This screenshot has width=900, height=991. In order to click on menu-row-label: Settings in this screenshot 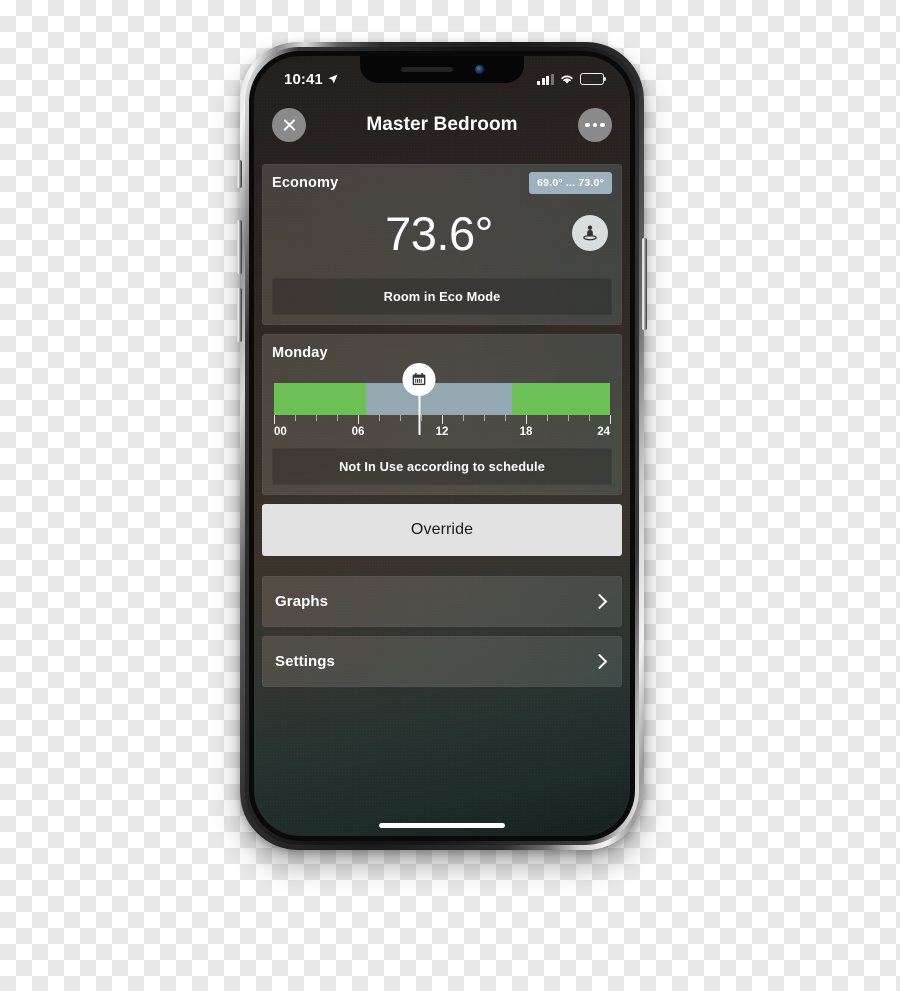, I will do `click(305, 661)`.